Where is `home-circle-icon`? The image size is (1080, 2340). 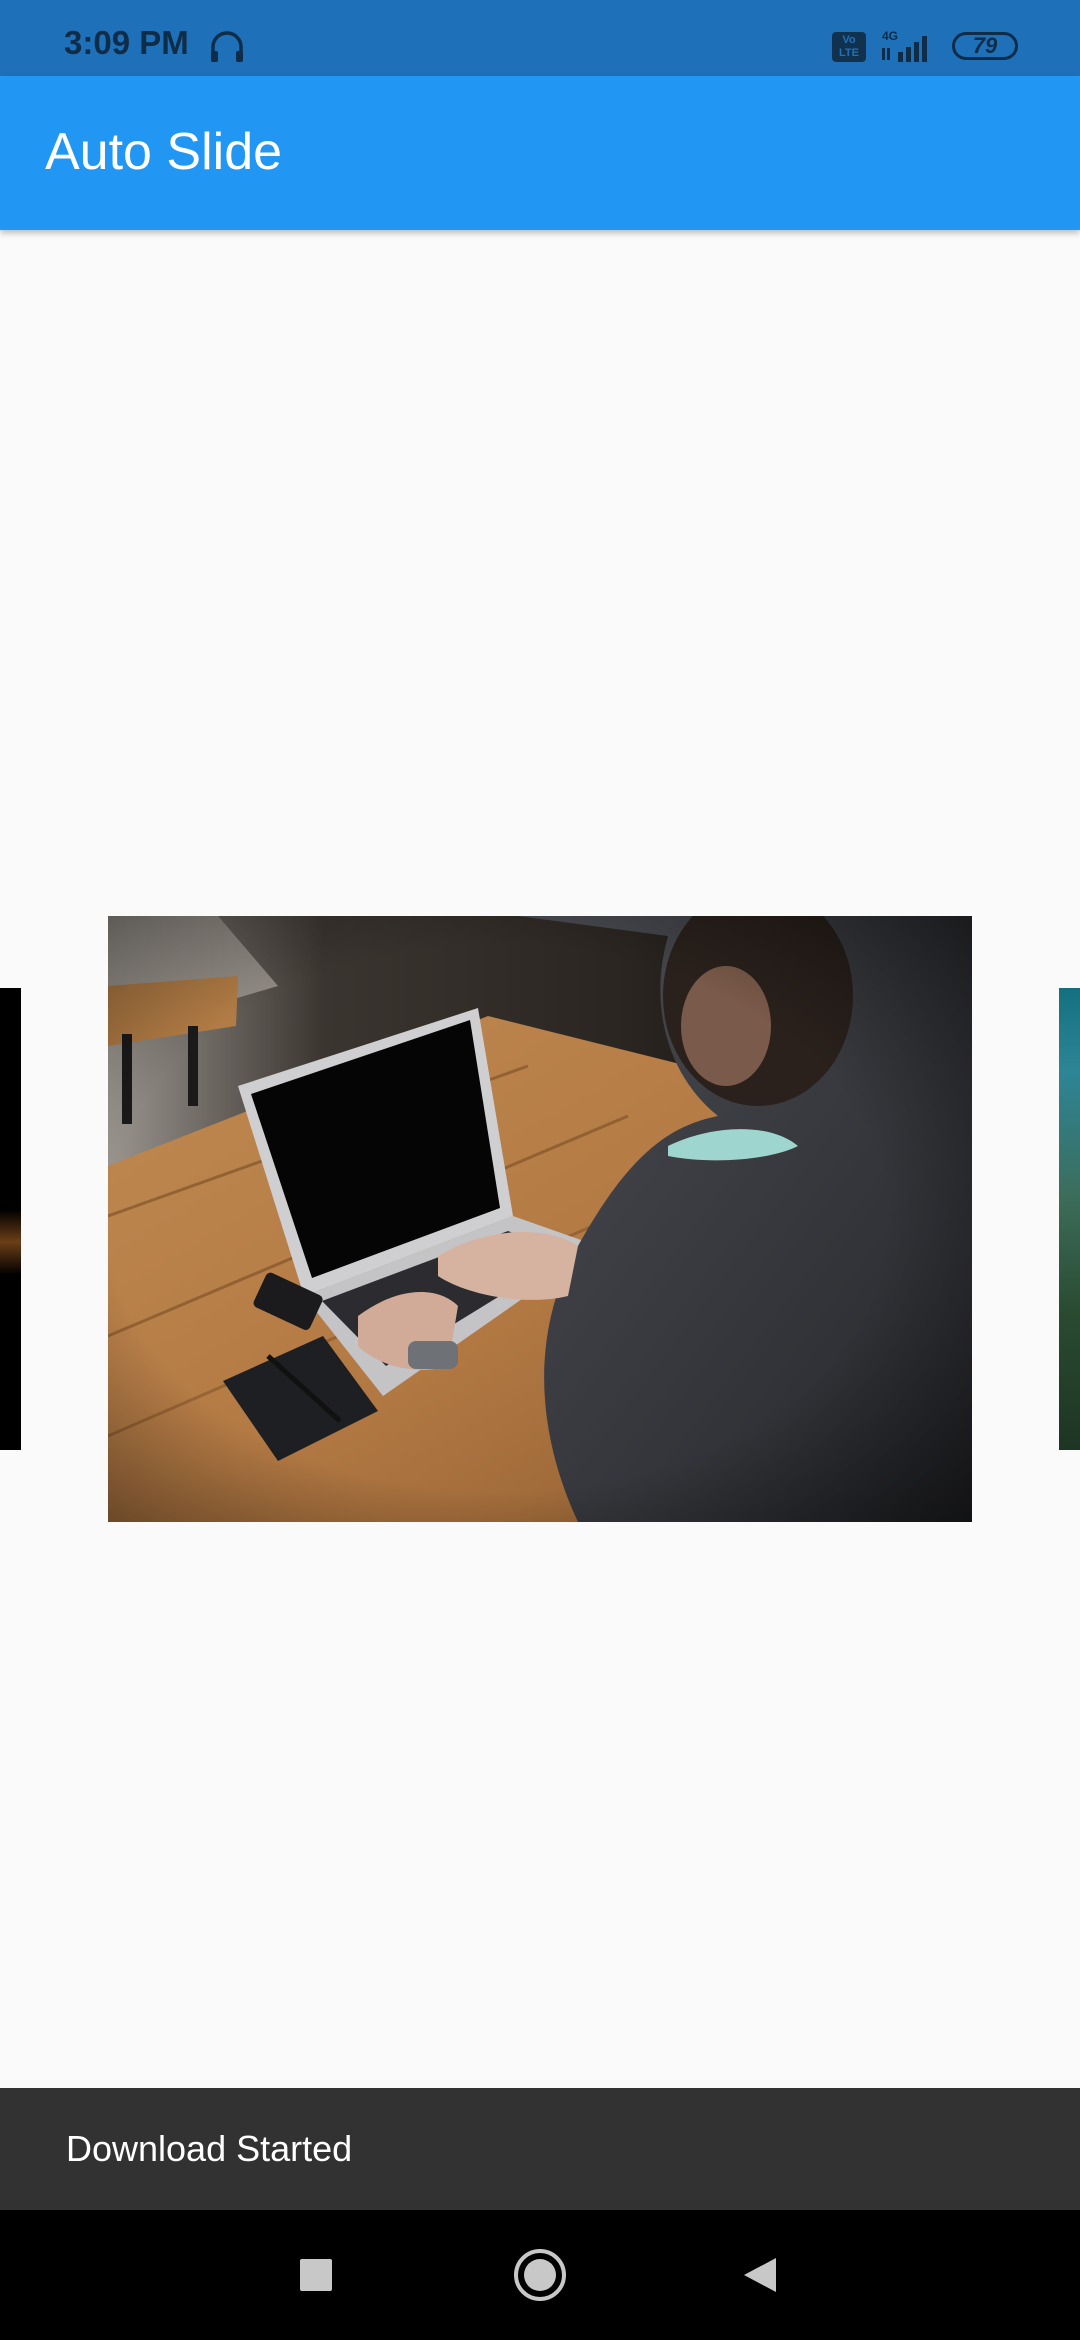
home-circle-icon is located at coordinates (540, 2275).